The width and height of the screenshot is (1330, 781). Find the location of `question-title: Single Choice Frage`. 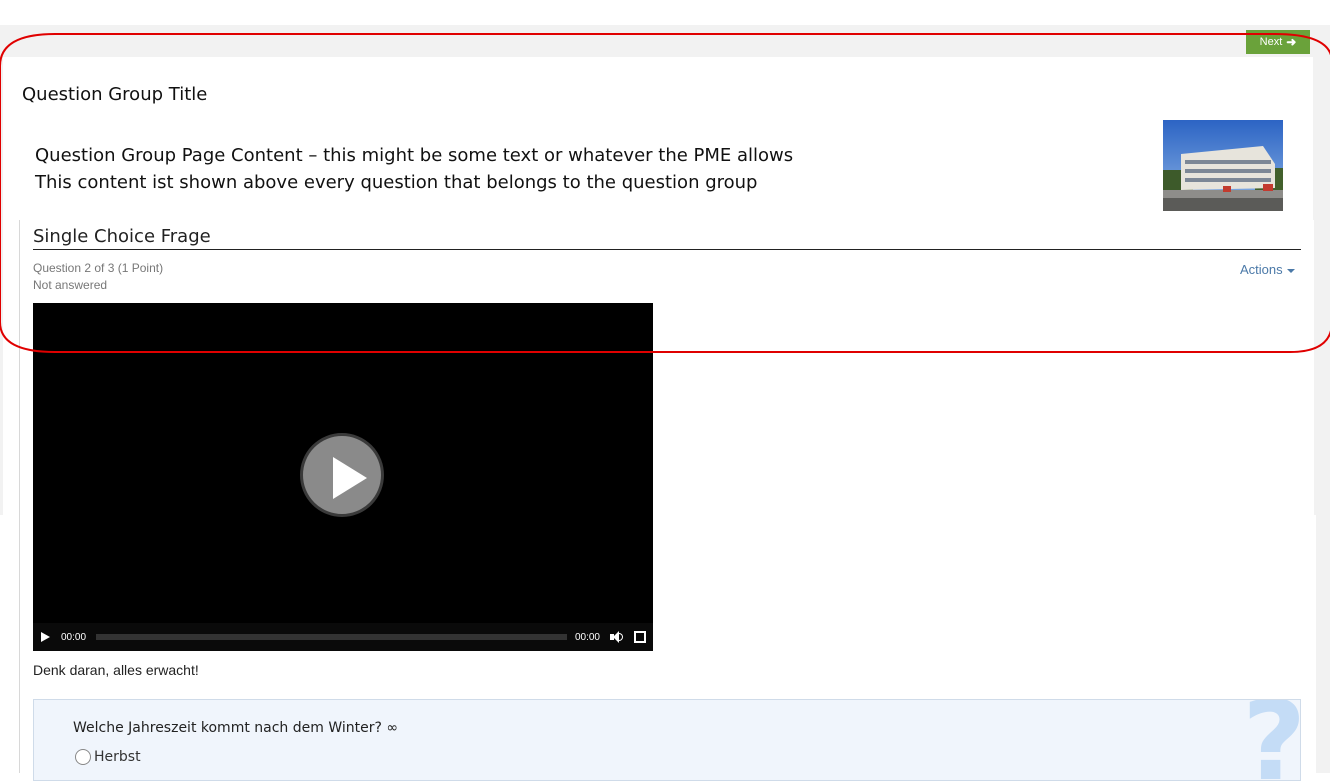

question-title: Single Choice Frage is located at coordinates (667, 237).